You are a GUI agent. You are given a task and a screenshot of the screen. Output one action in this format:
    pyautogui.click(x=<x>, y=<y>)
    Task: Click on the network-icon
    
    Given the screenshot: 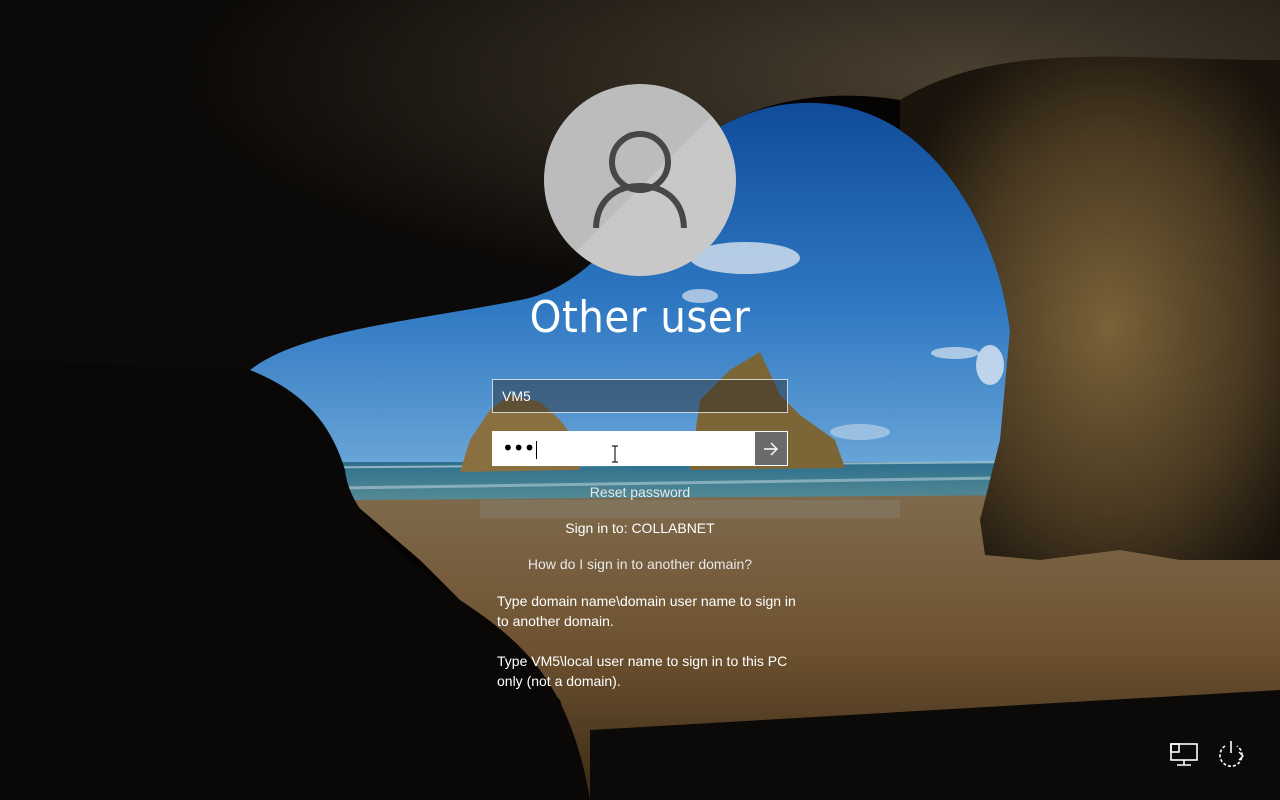 What is the action you would take?
    pyautogui.click(x=1184, y=754)
    